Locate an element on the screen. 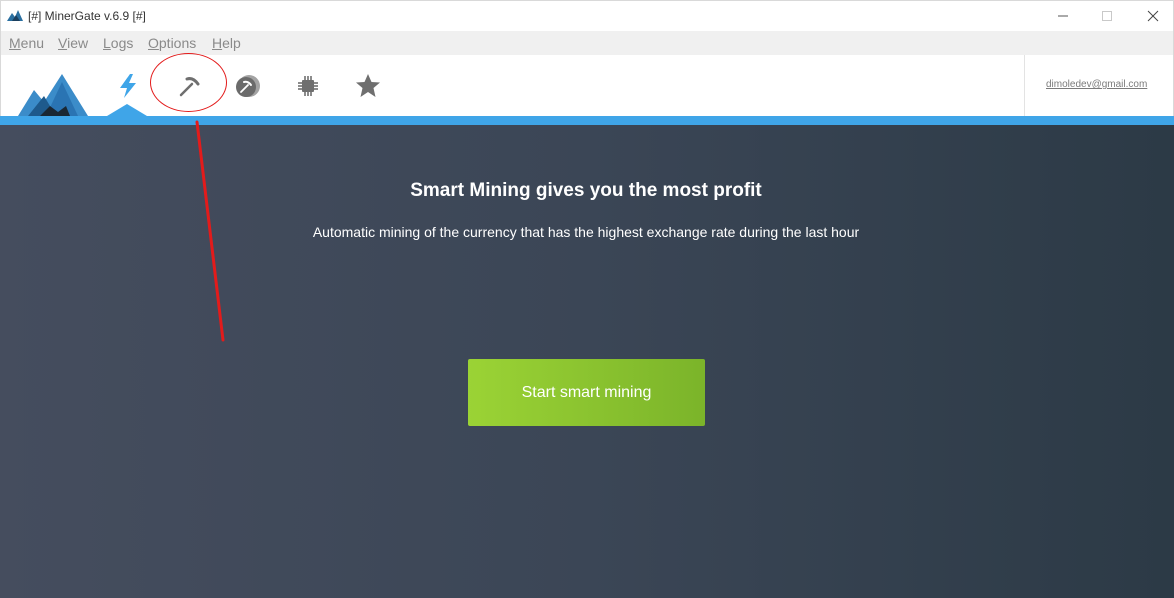 The width and height of the screenshot is (1174, 598). lightning-icon is located at coordinates (128, 86).